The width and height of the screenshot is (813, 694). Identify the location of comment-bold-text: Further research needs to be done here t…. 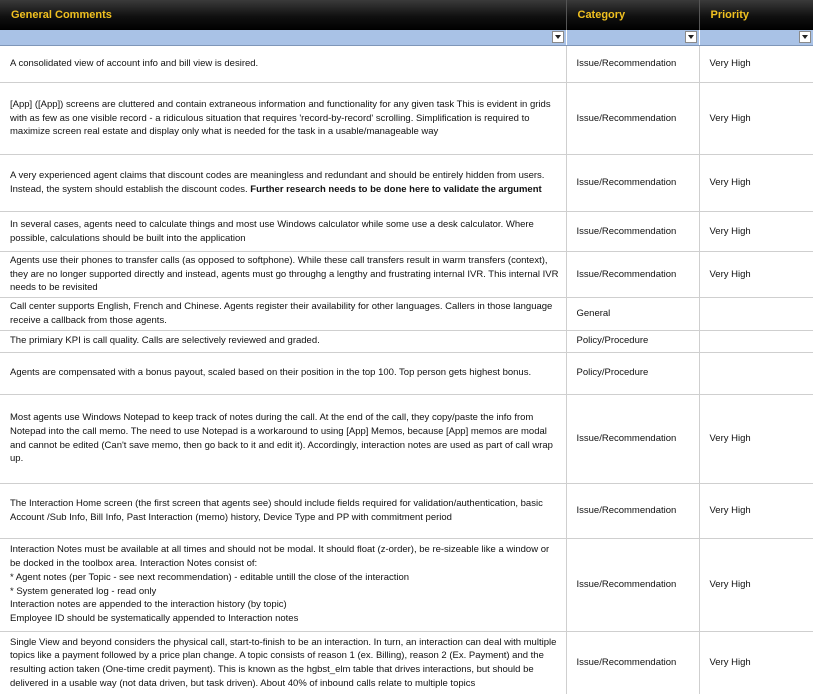
(396, 189).